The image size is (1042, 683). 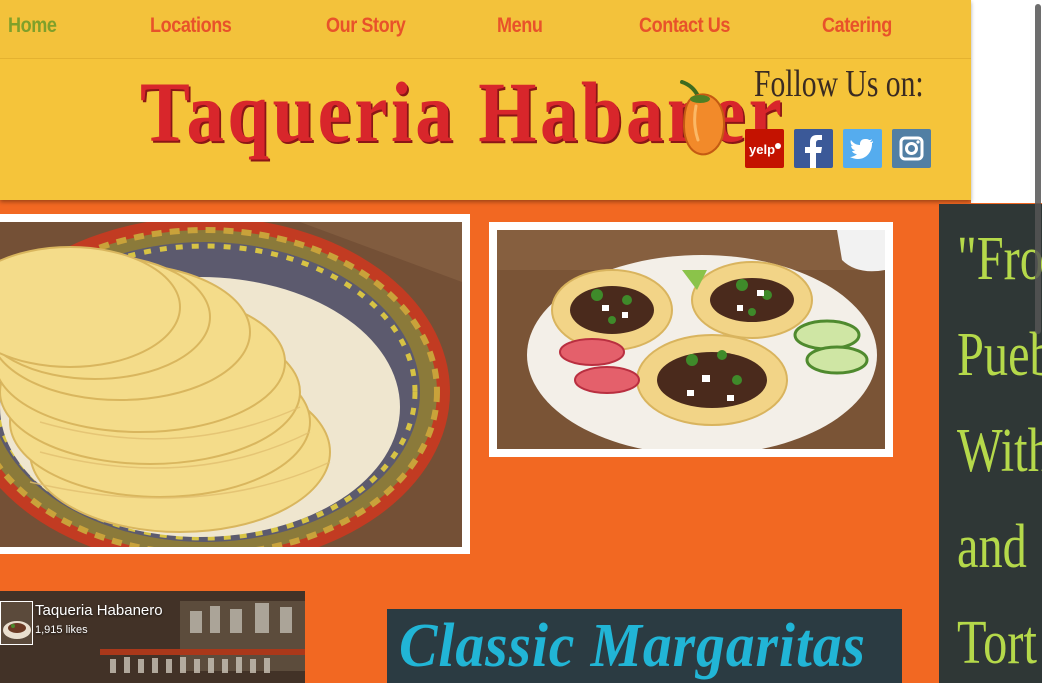 I want to click on nav-home: Home, so click(x=32, y=26).